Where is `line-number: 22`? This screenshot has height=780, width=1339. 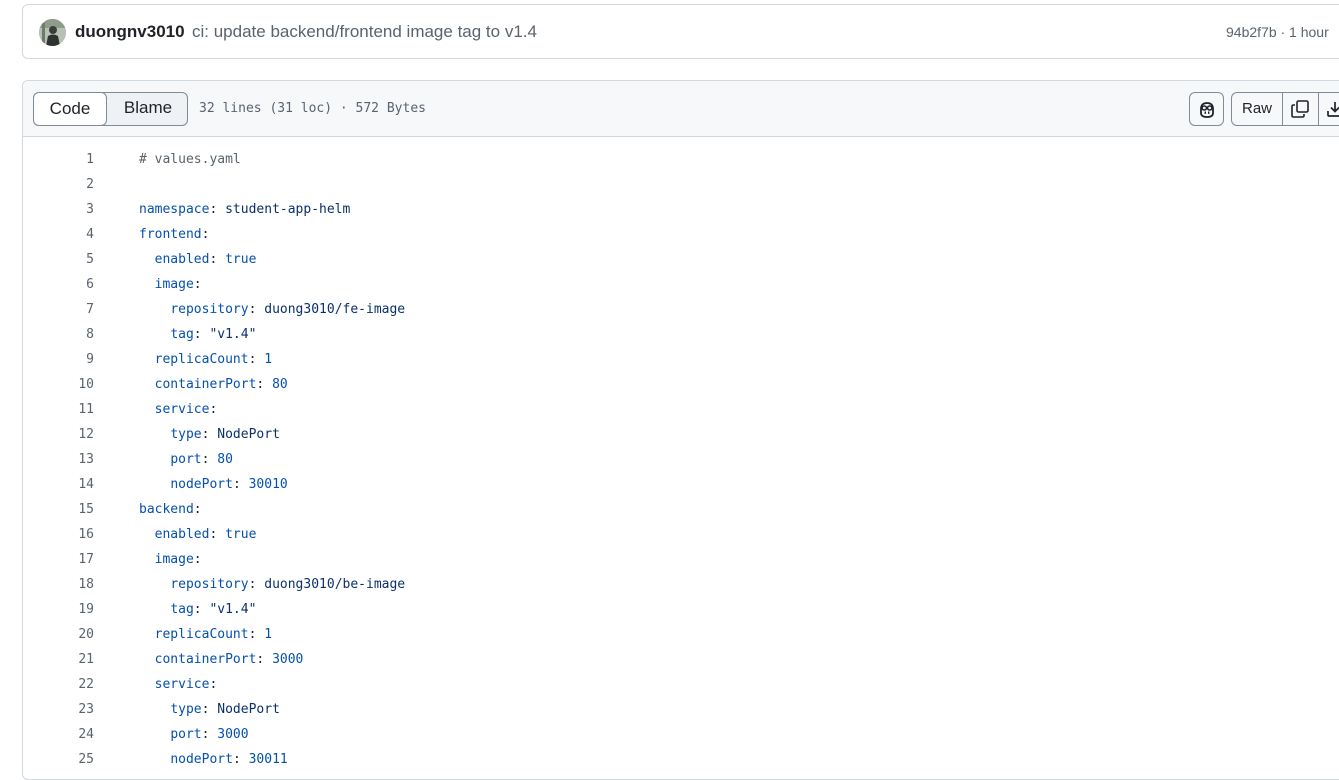 line-number: 22 is located at coordinates (58, 684).